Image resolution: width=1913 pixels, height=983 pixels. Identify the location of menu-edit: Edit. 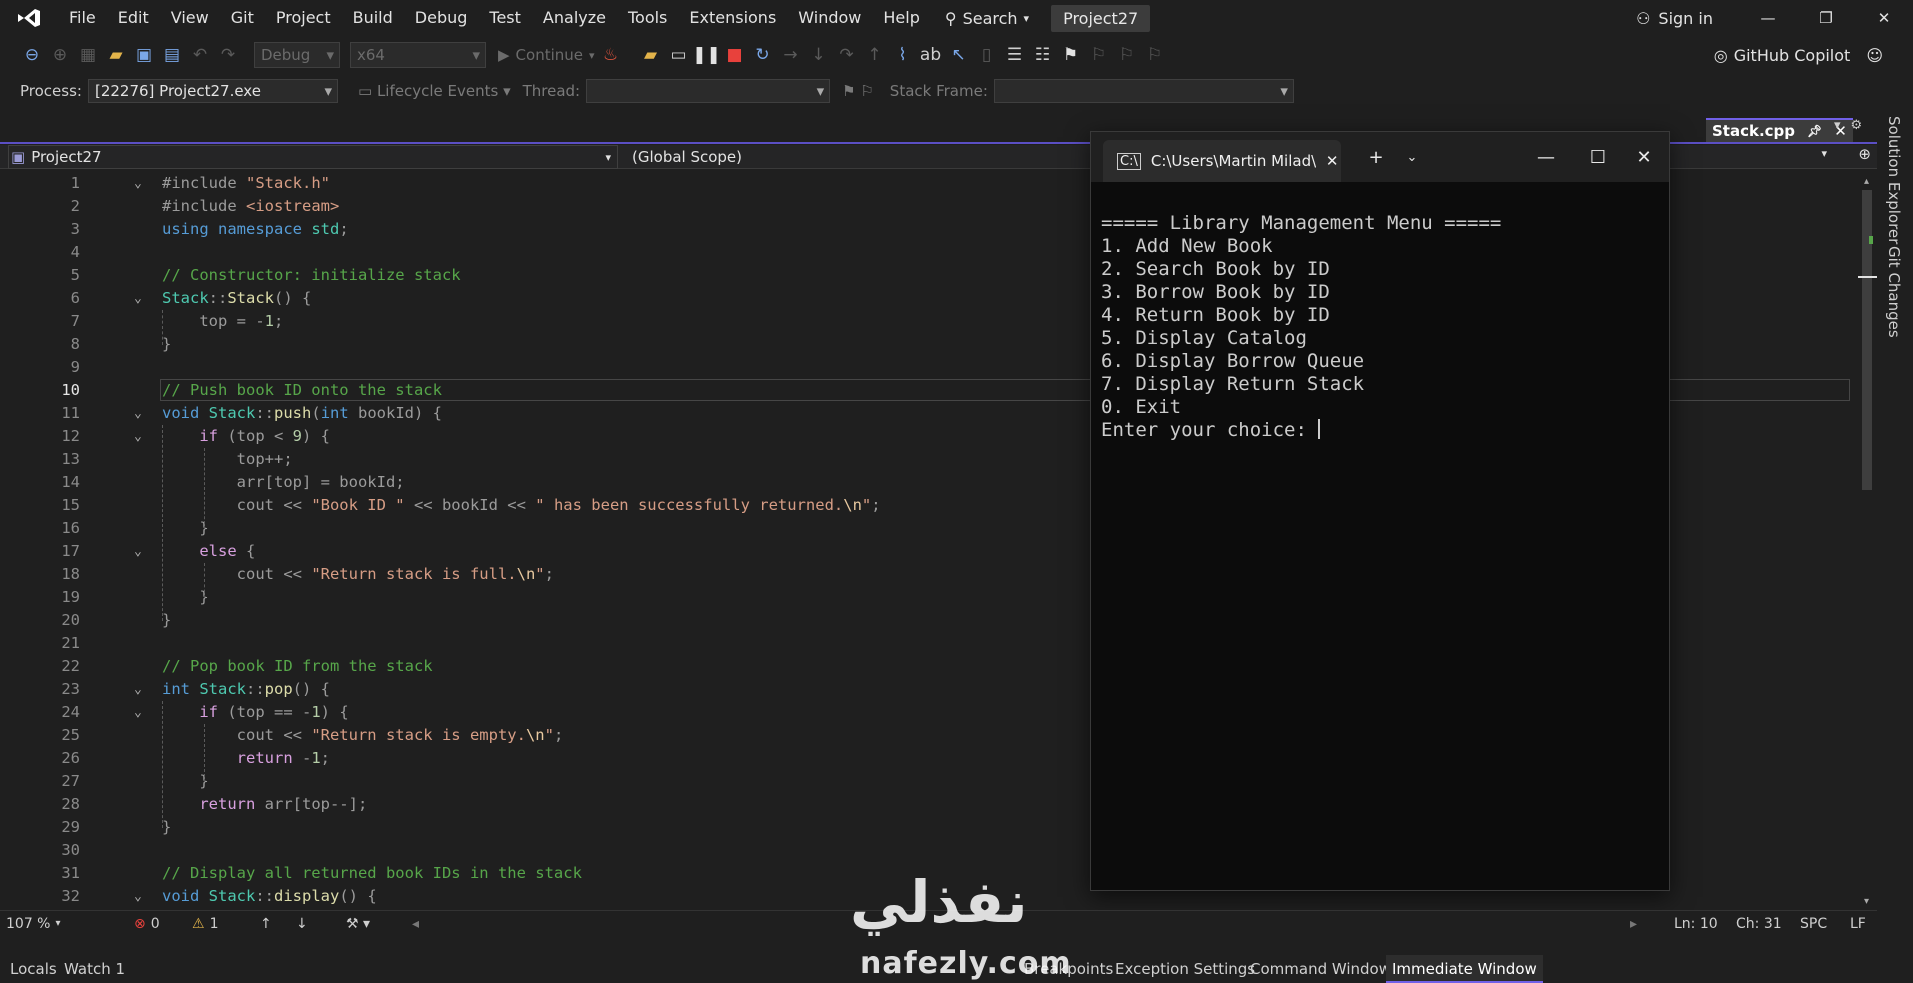
(133, 18).